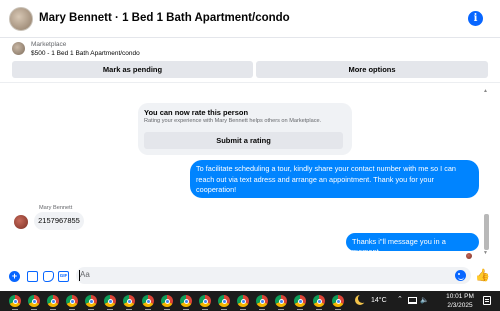 The width and height of the screenshot is (500, 311). I want to click on listing-title: $500 - 1 Bed 1 Bath Apartment/condo, so click(85, 53).